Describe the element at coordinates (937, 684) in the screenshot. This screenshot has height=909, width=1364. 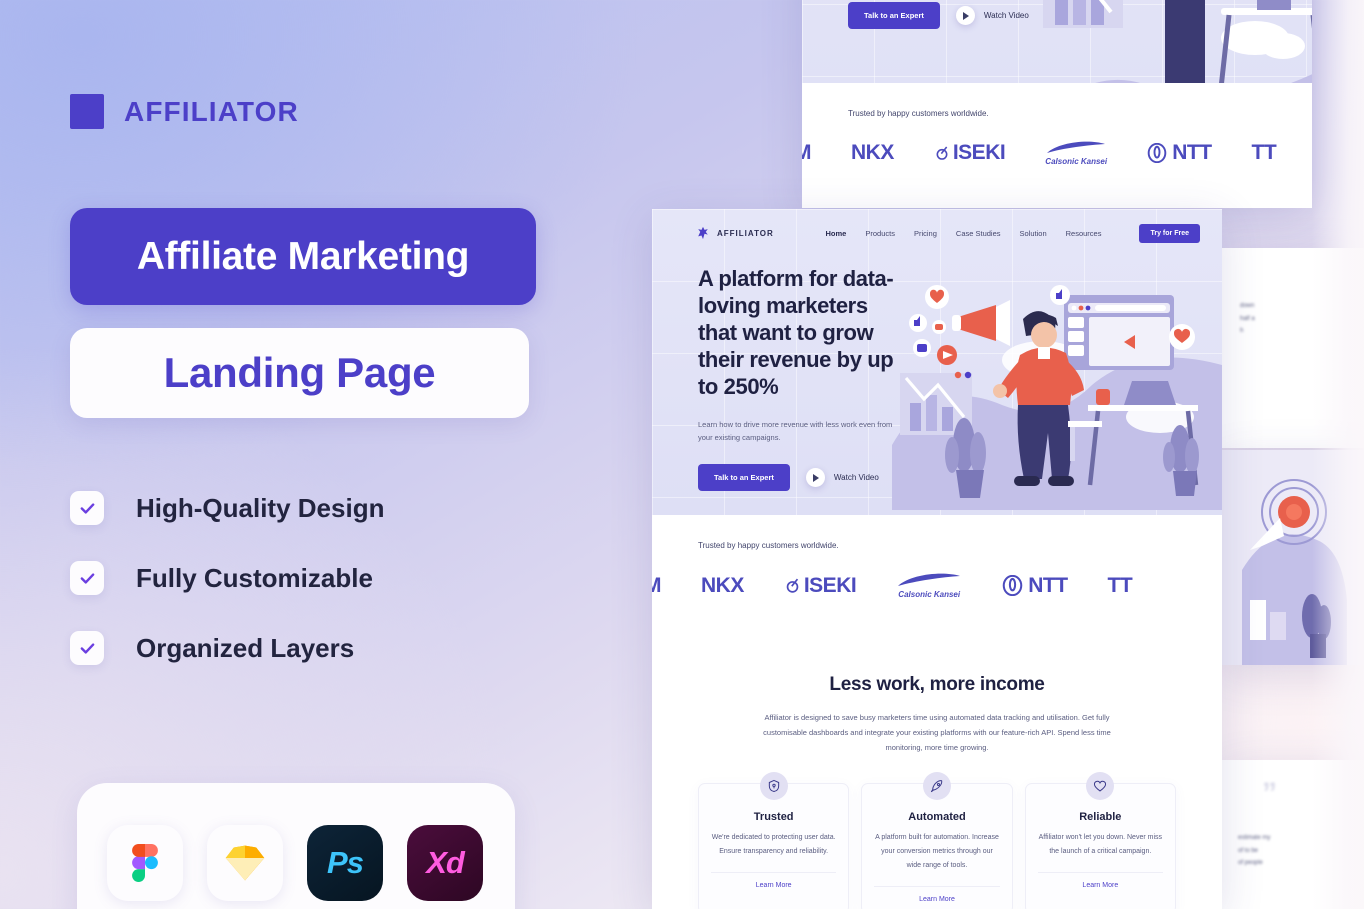
I see `section-heading: Less work, more income` at that location.